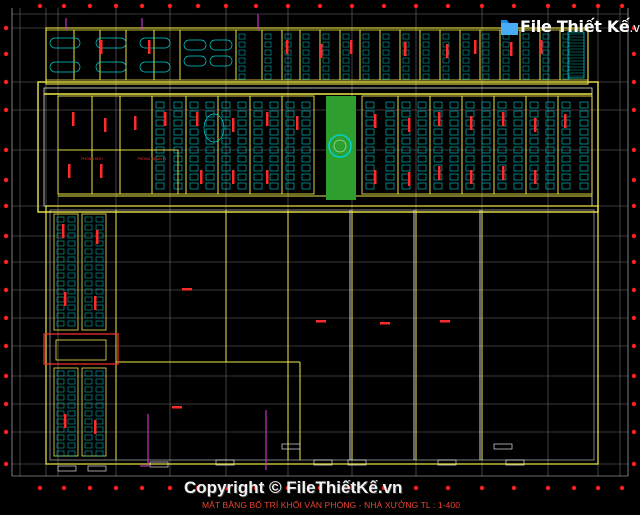  What do you see at coordinates (92, 158) in the screenshot?
I see `room-label: PHÒNG KHO` at bounding box center [92, 158].